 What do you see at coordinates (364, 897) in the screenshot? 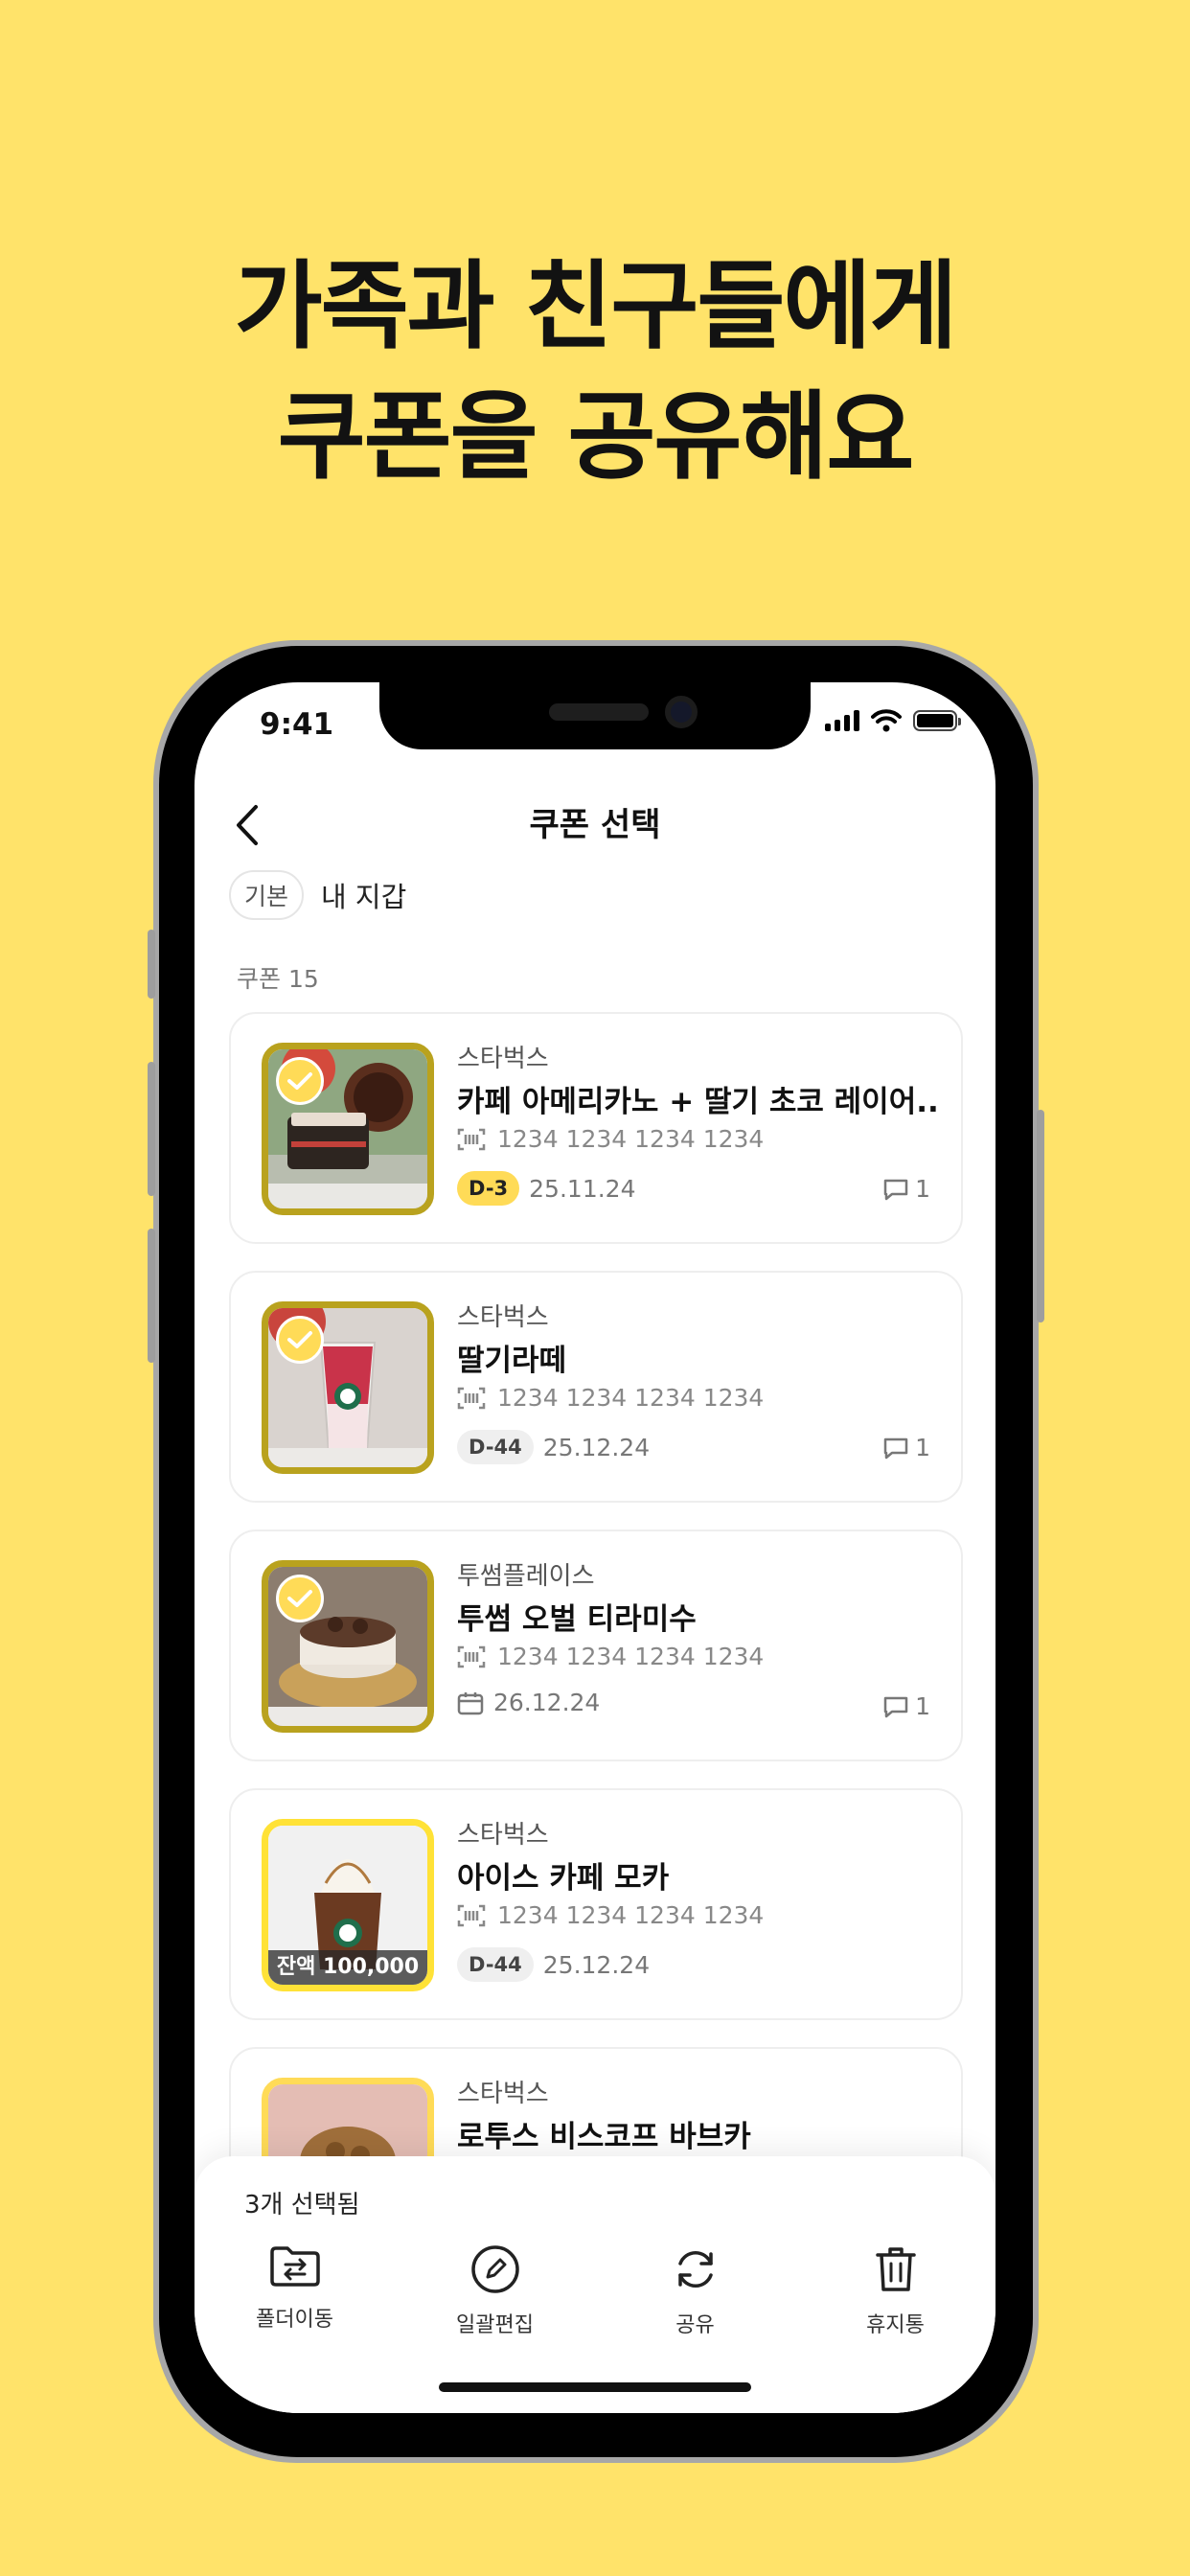
I see `wallet-name: 내 지갑` at bounding box center [364, 897].